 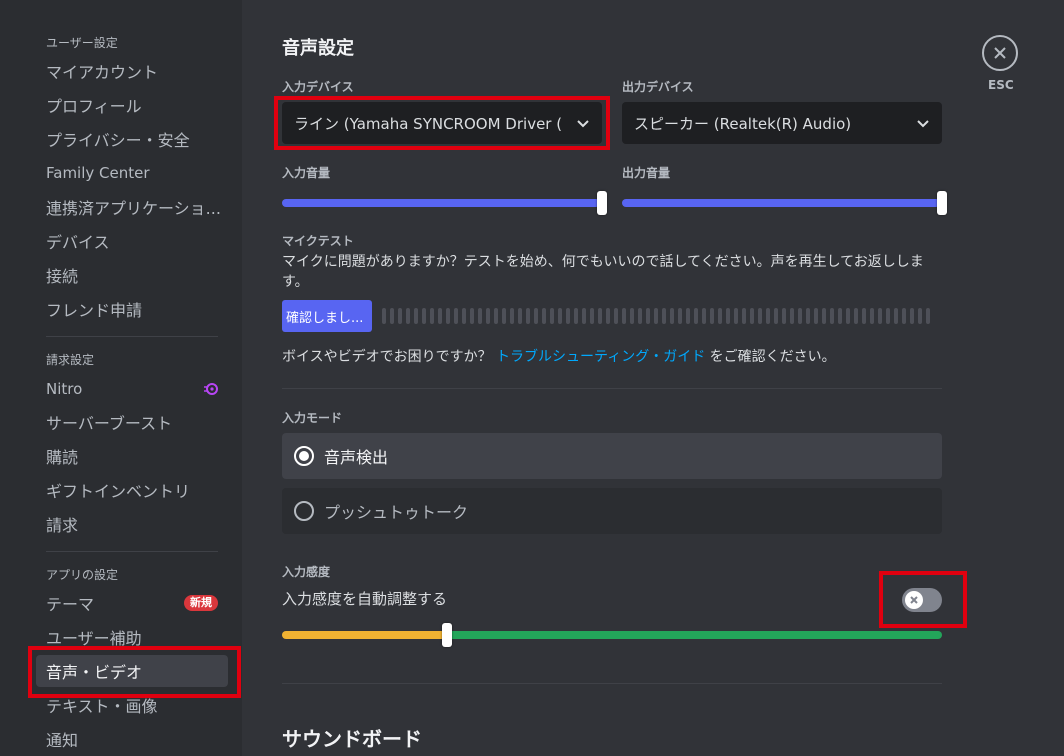 What do you see at coordinates (304, 456) in the screenshot?
I see `radio-selected-icon` at bounding box center [304, 456].